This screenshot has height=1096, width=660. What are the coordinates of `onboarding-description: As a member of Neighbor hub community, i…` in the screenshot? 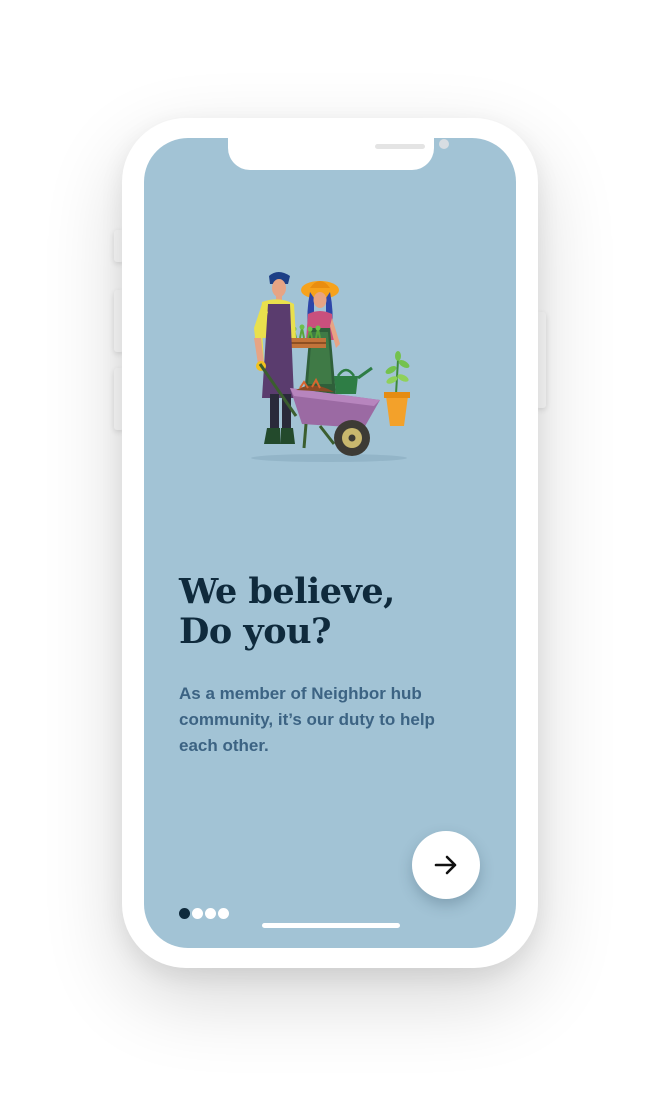 It's located at (307, 719).